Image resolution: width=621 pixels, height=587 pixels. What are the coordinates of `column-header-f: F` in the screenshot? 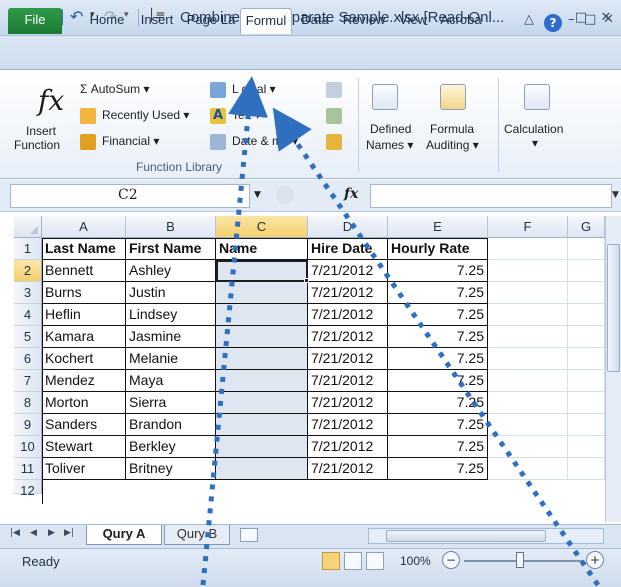 It's located at (528, 227).